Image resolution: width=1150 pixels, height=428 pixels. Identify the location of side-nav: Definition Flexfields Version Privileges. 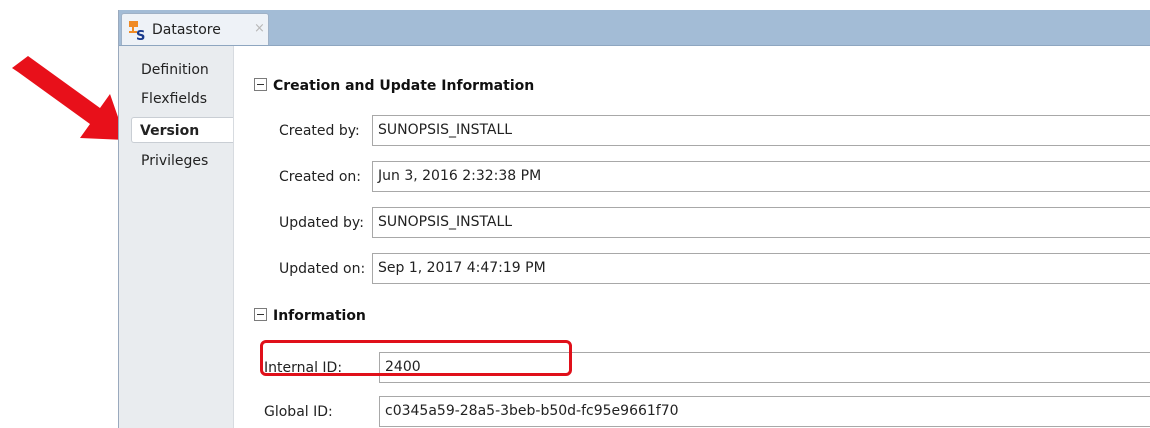
(177, 237).